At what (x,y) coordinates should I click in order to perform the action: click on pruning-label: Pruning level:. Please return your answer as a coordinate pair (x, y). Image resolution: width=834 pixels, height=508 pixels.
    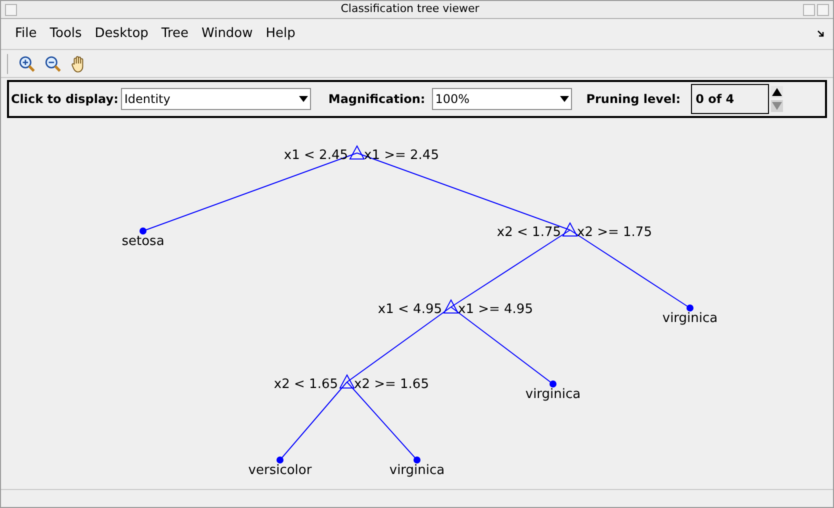
    Looking at the image, I should click on (633, 99).